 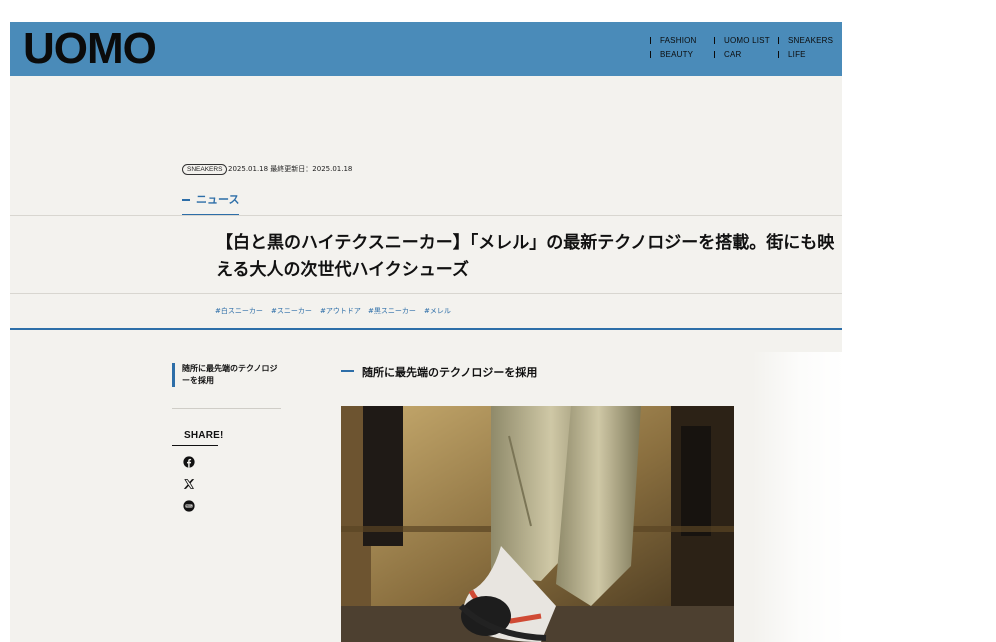 I want to click on nav-life: LIFE, so click(x=792, y=55).